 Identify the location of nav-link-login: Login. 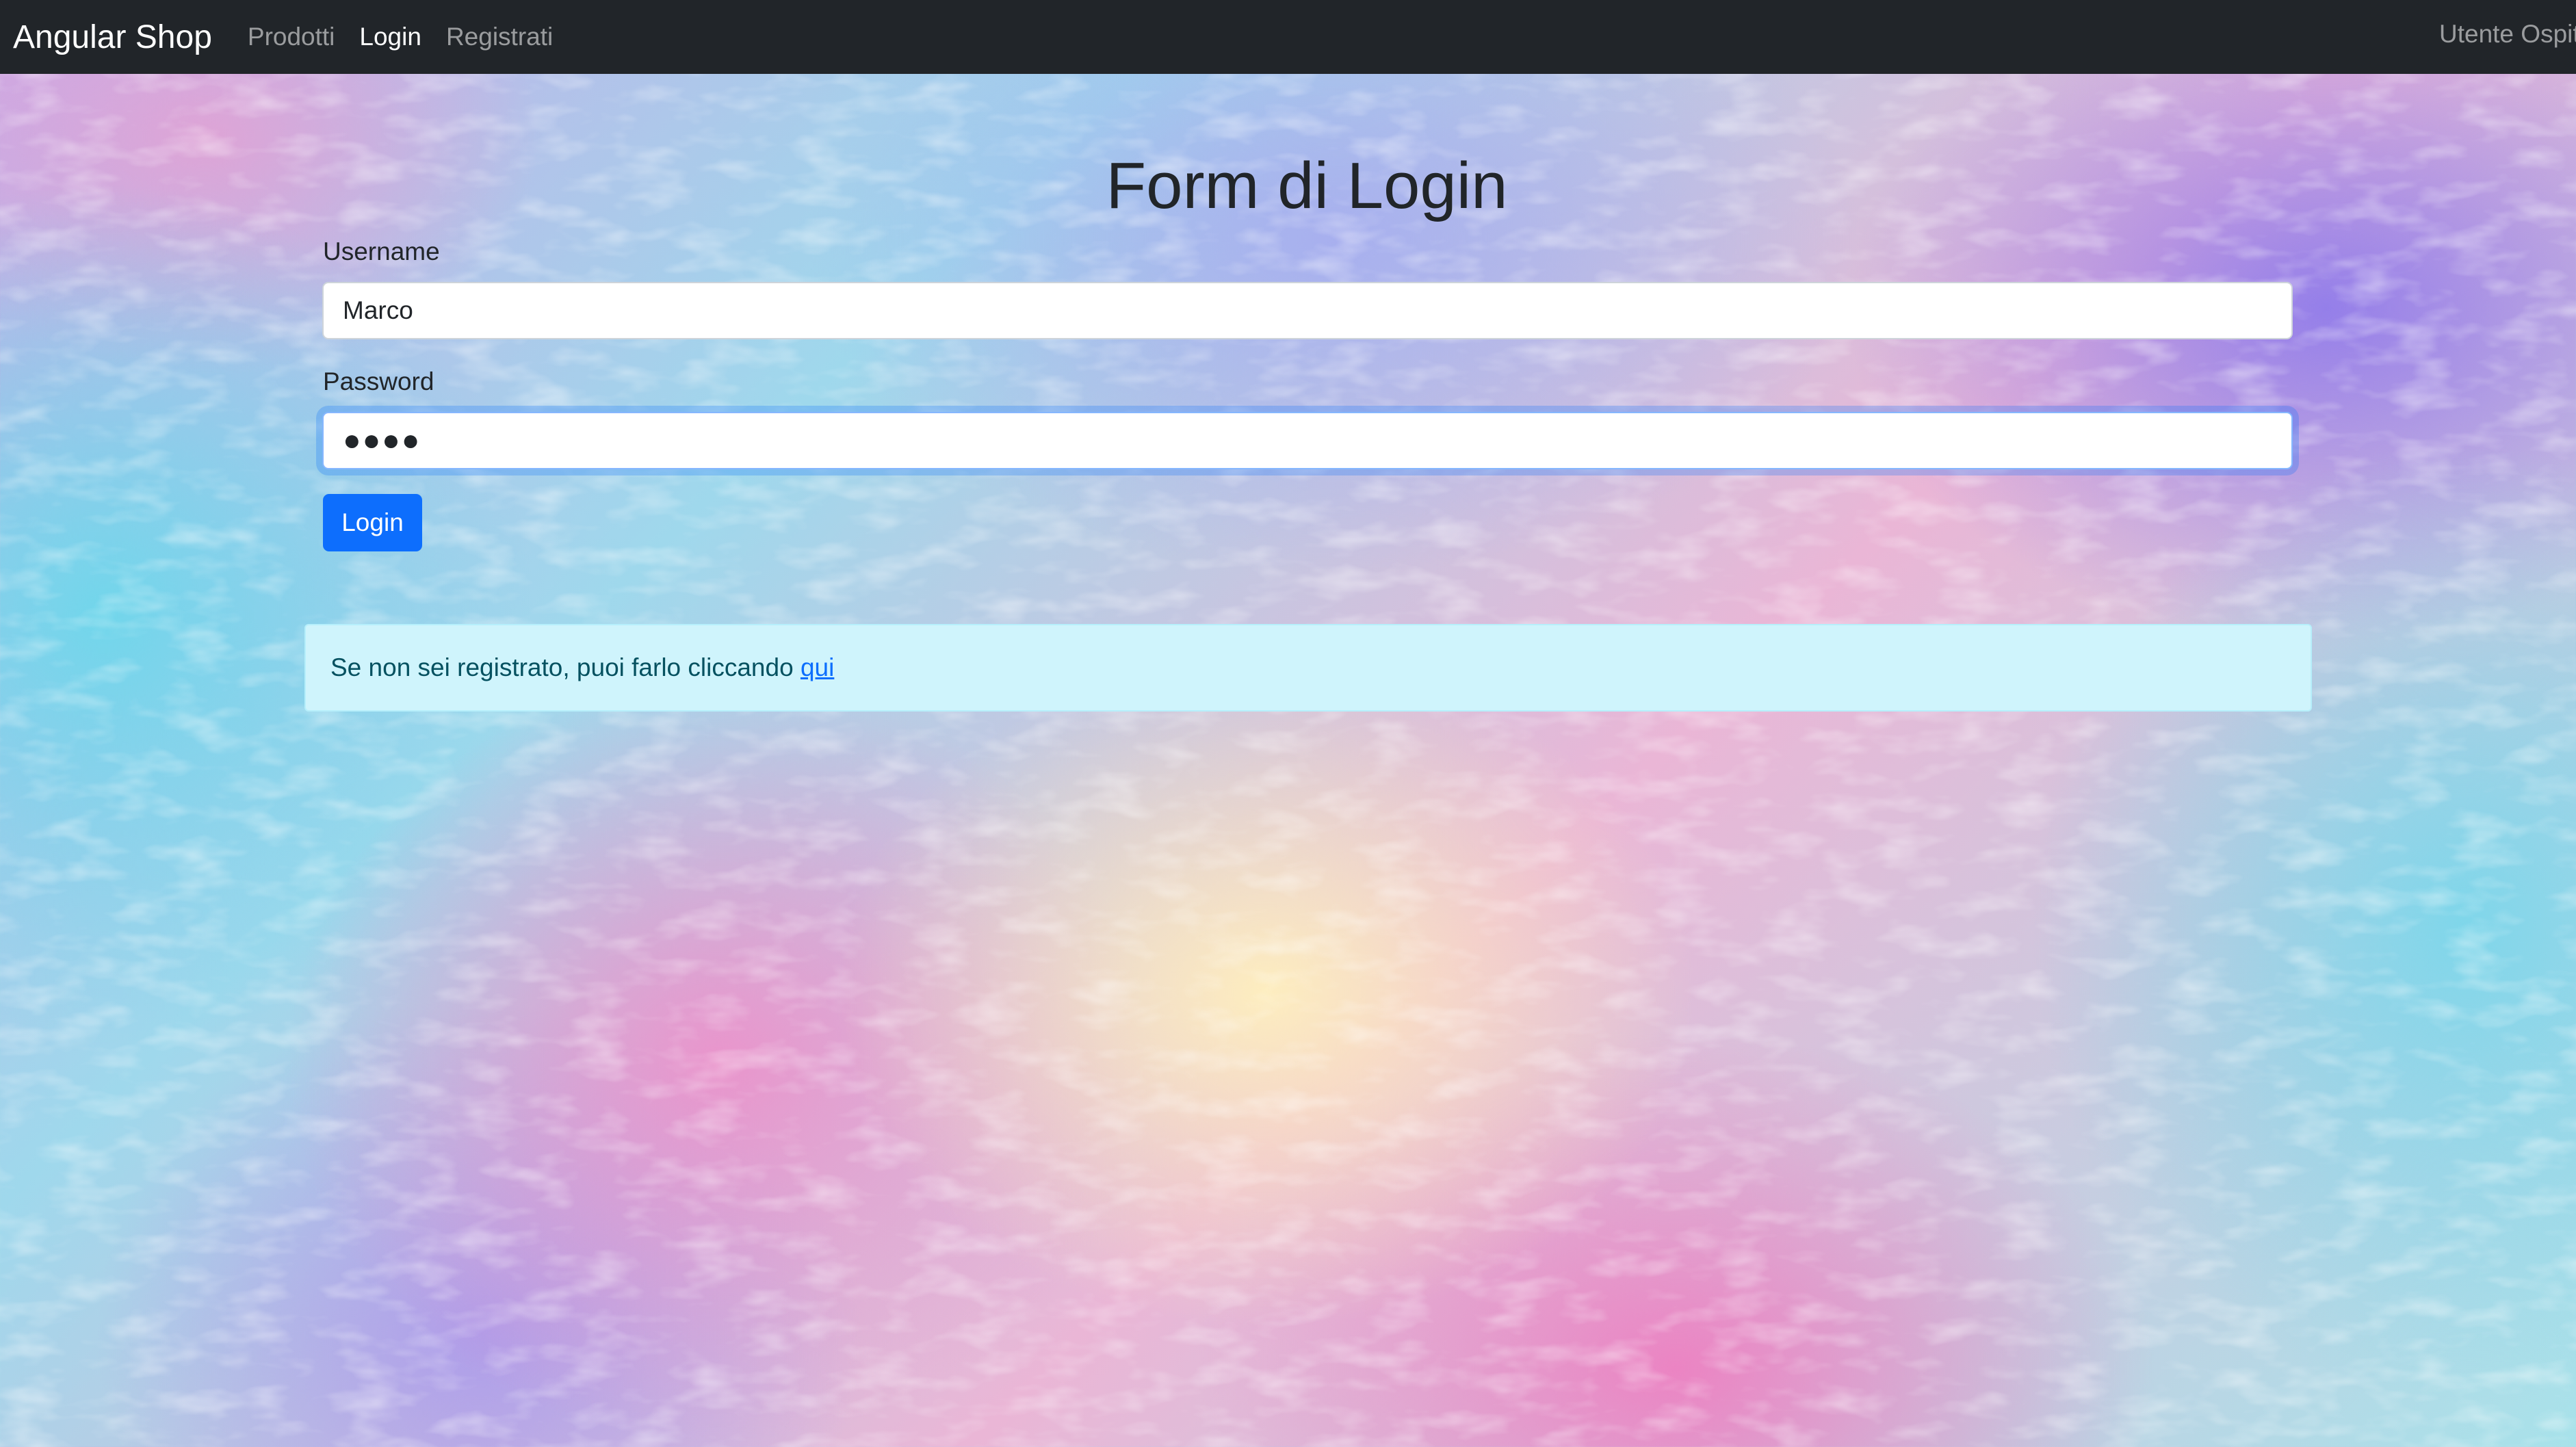
(390, 37).